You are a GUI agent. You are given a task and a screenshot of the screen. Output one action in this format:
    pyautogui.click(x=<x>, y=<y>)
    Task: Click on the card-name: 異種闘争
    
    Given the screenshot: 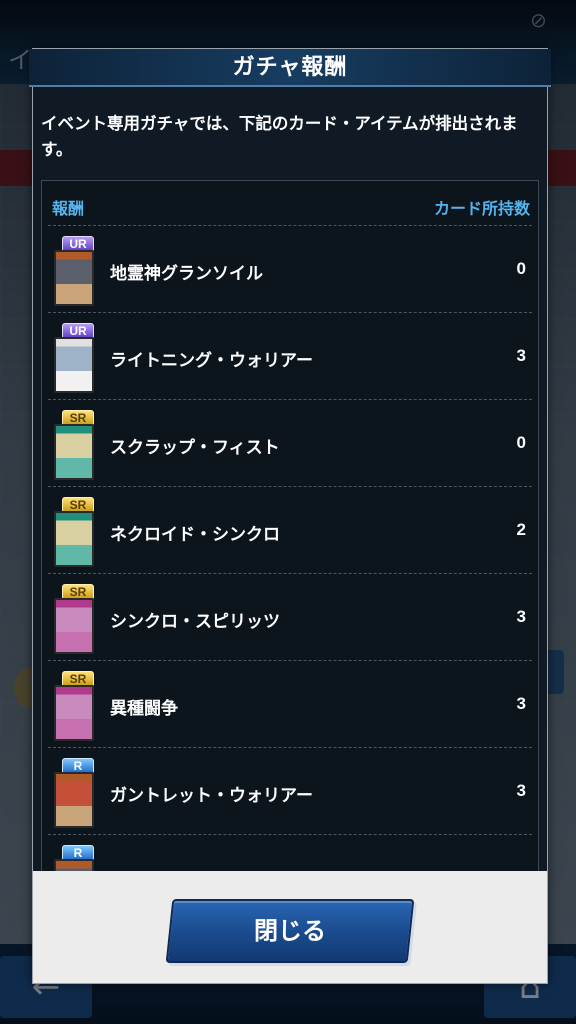 What is the action you would take?
    pyautogui.click(x=144, y=709)
    